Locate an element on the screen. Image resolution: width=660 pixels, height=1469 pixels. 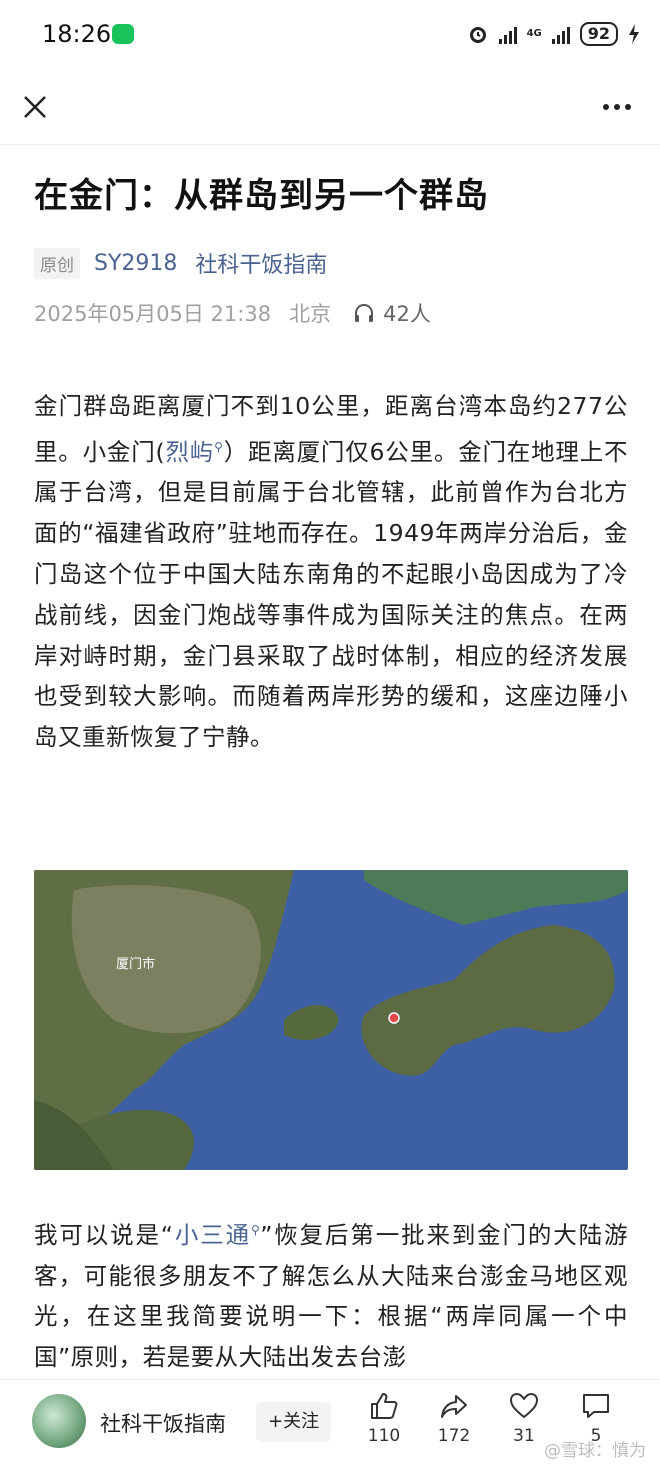
original-tag: 原创 is located at coordinates (57, 263).